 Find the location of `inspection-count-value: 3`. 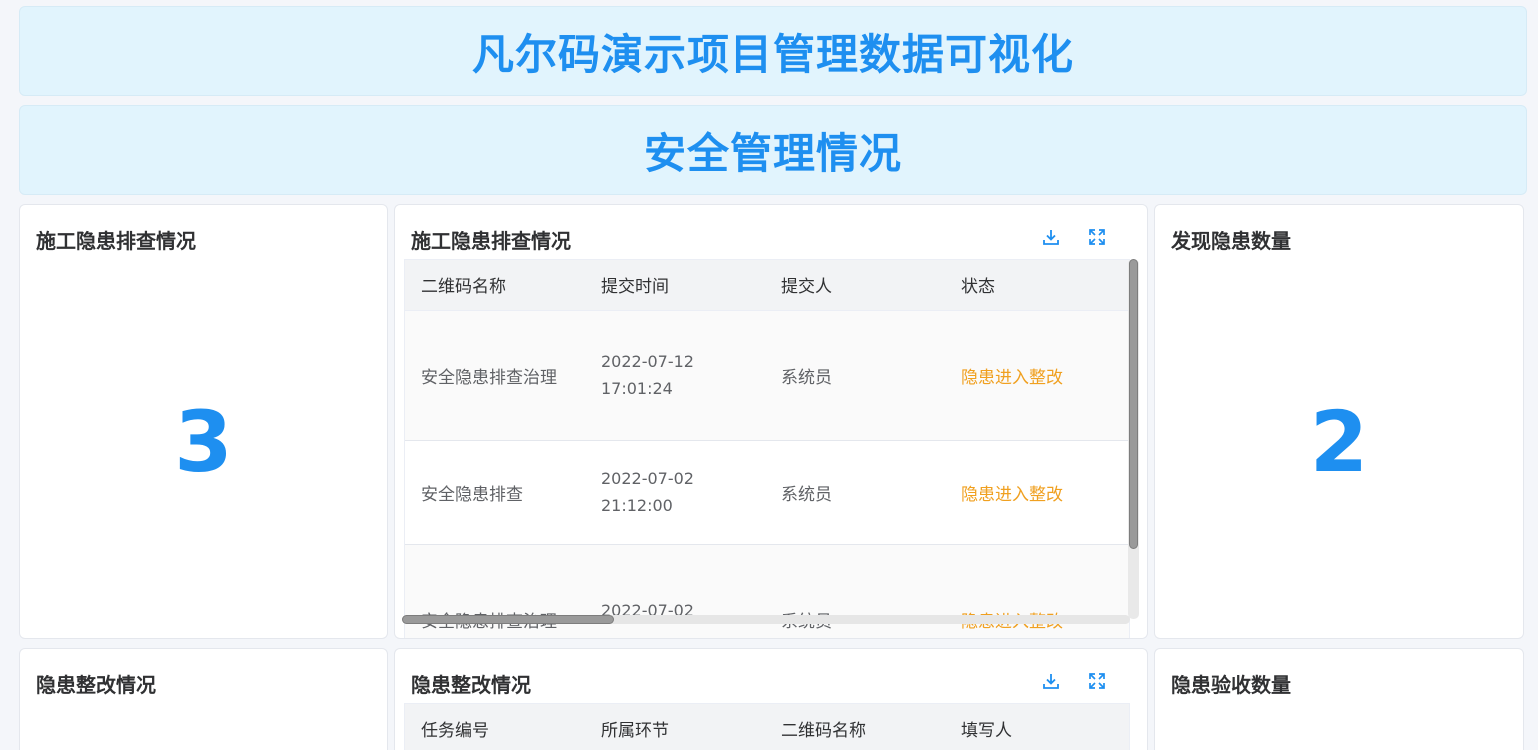

inspection-count-value: 3 is located at coordinates (203, 442).